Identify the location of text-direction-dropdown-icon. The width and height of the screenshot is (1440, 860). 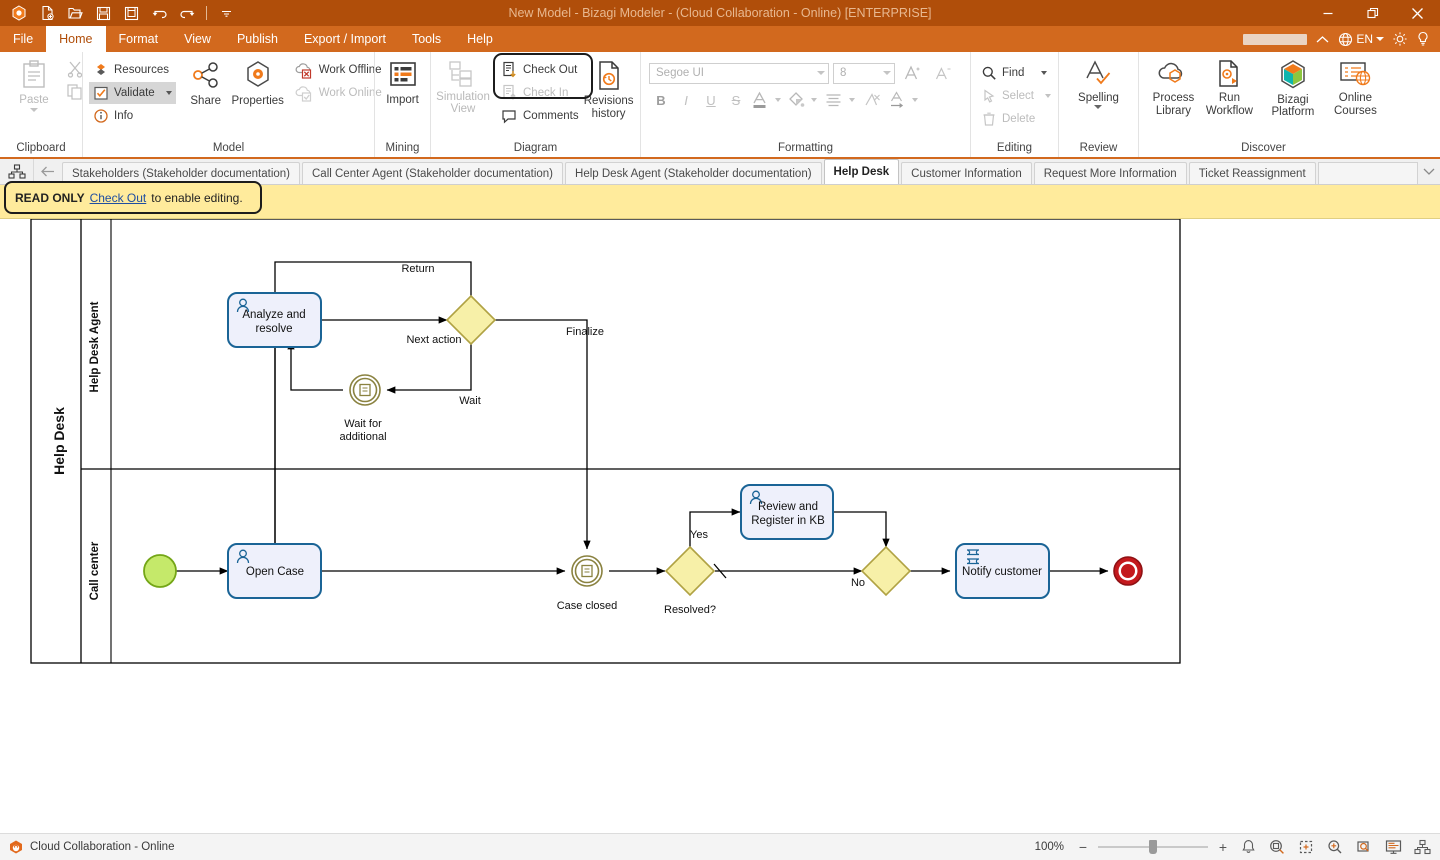
(915, 100).